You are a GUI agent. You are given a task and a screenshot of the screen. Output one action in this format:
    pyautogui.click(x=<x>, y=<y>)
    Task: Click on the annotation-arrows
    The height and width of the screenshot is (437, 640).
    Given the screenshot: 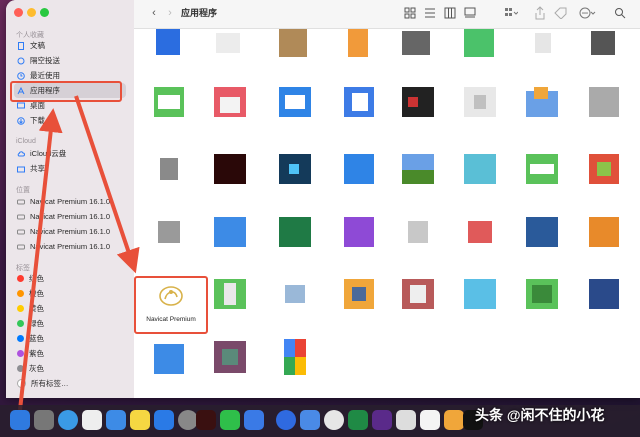 What is the action you would take?
    pyautogui.click(x=79, y=253)
    